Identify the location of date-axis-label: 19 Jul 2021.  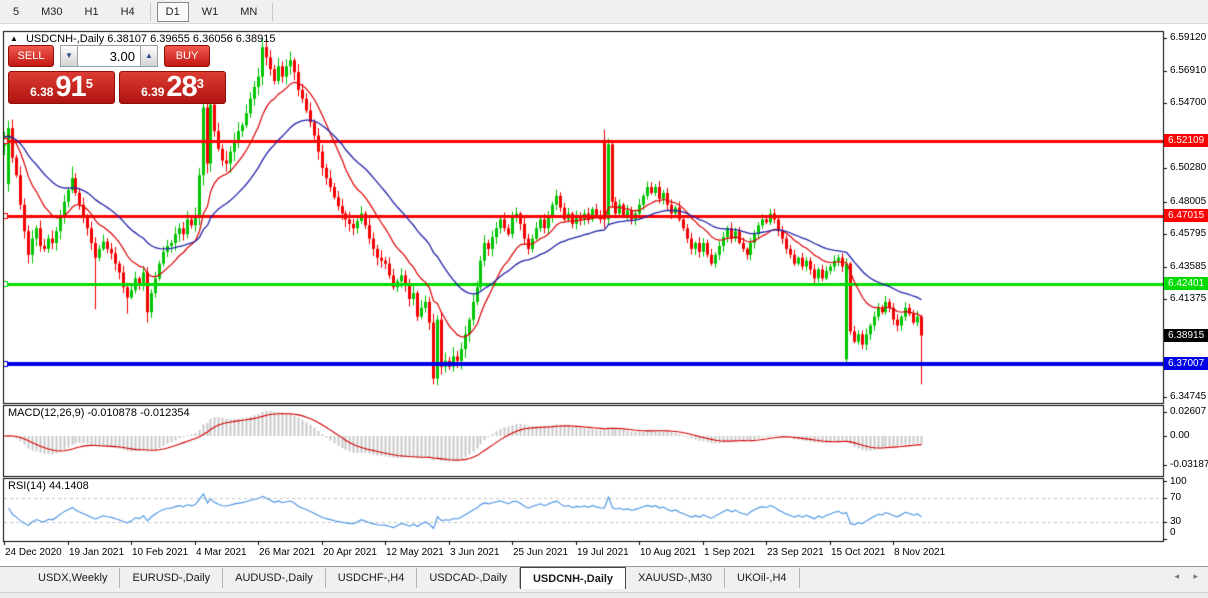
(603, 552).